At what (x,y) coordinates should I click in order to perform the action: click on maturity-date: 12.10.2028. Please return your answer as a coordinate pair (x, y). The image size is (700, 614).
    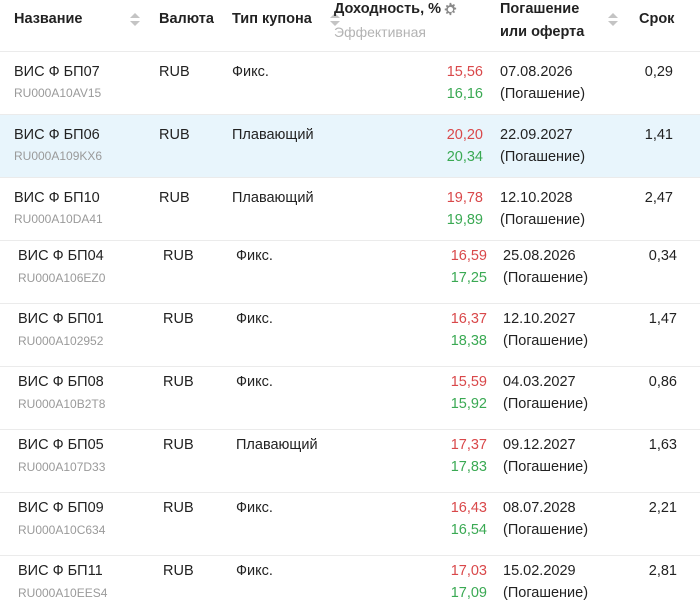
    Looking at the image, I should click on (536, 198).